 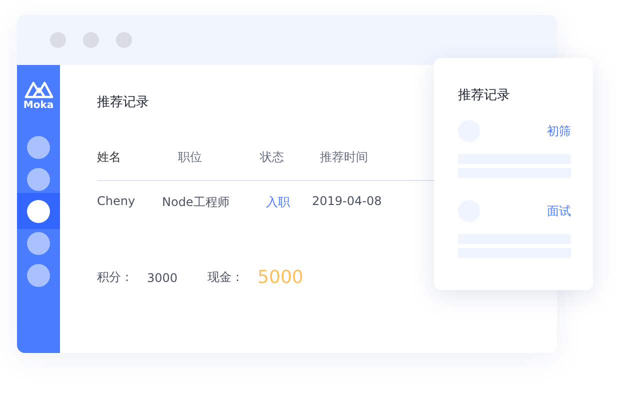 I want to click on table-cell-text: Cheny, so click(x=116, y=202).